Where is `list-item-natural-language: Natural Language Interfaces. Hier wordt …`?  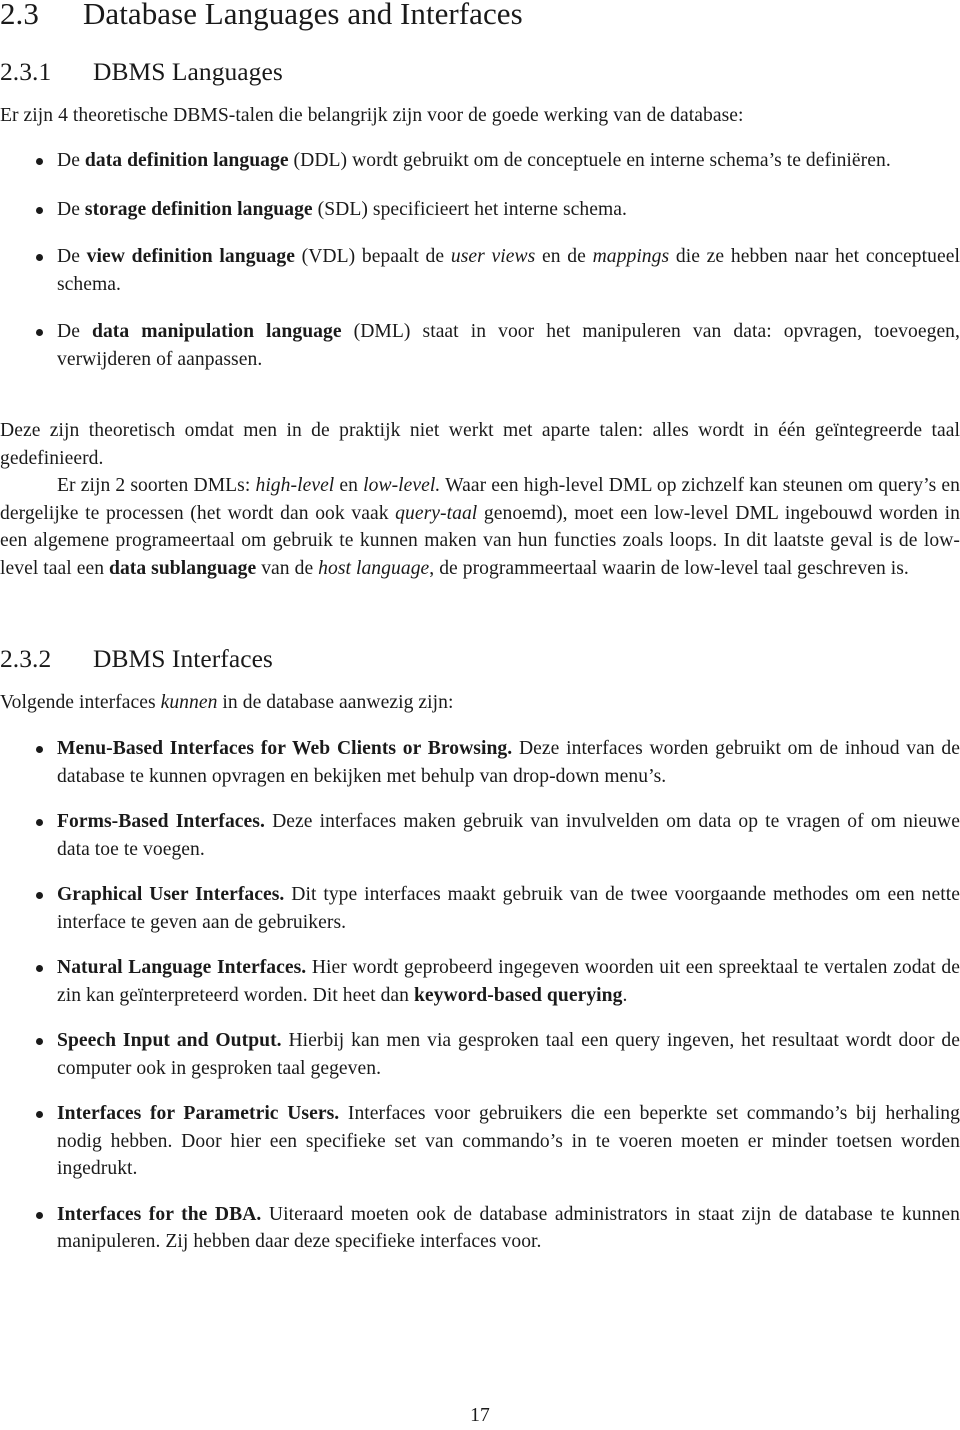 list-item-natural-language: Natural Language Interfaces. Hier wordt … is located at coordinates (480, 981).